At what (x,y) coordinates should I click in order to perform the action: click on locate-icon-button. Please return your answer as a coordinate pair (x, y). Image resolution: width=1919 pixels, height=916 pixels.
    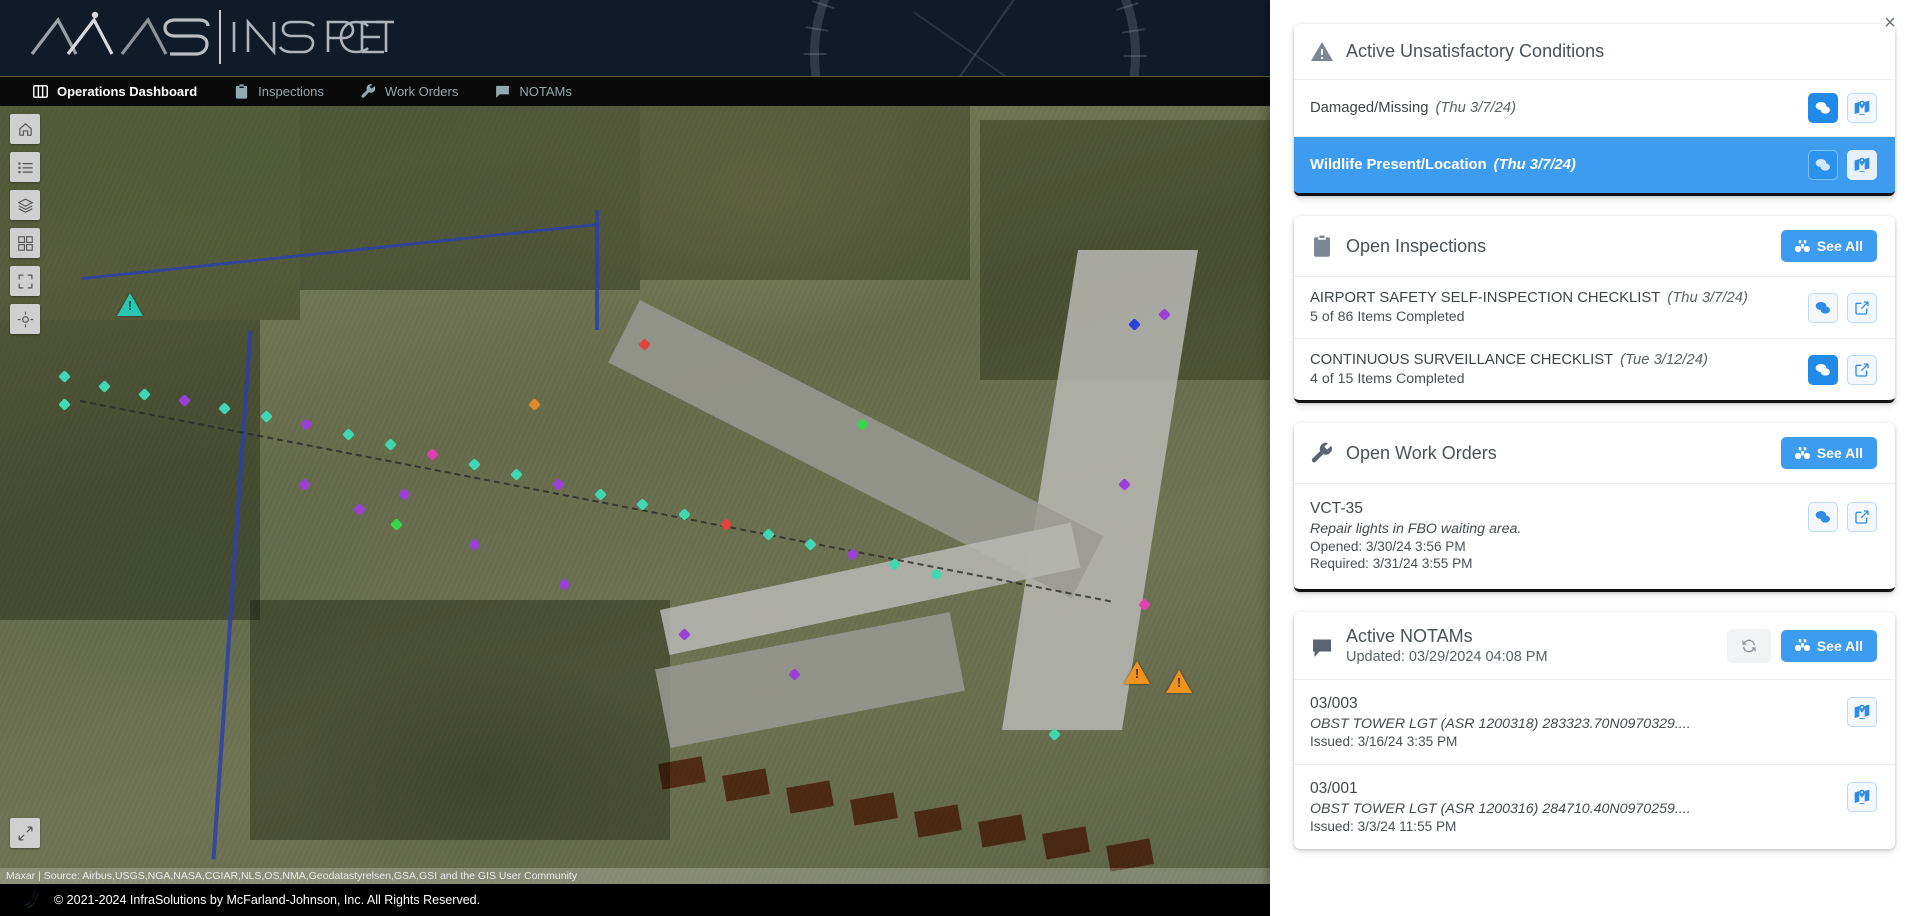
    Looking at the image, I should click on (25, 319).